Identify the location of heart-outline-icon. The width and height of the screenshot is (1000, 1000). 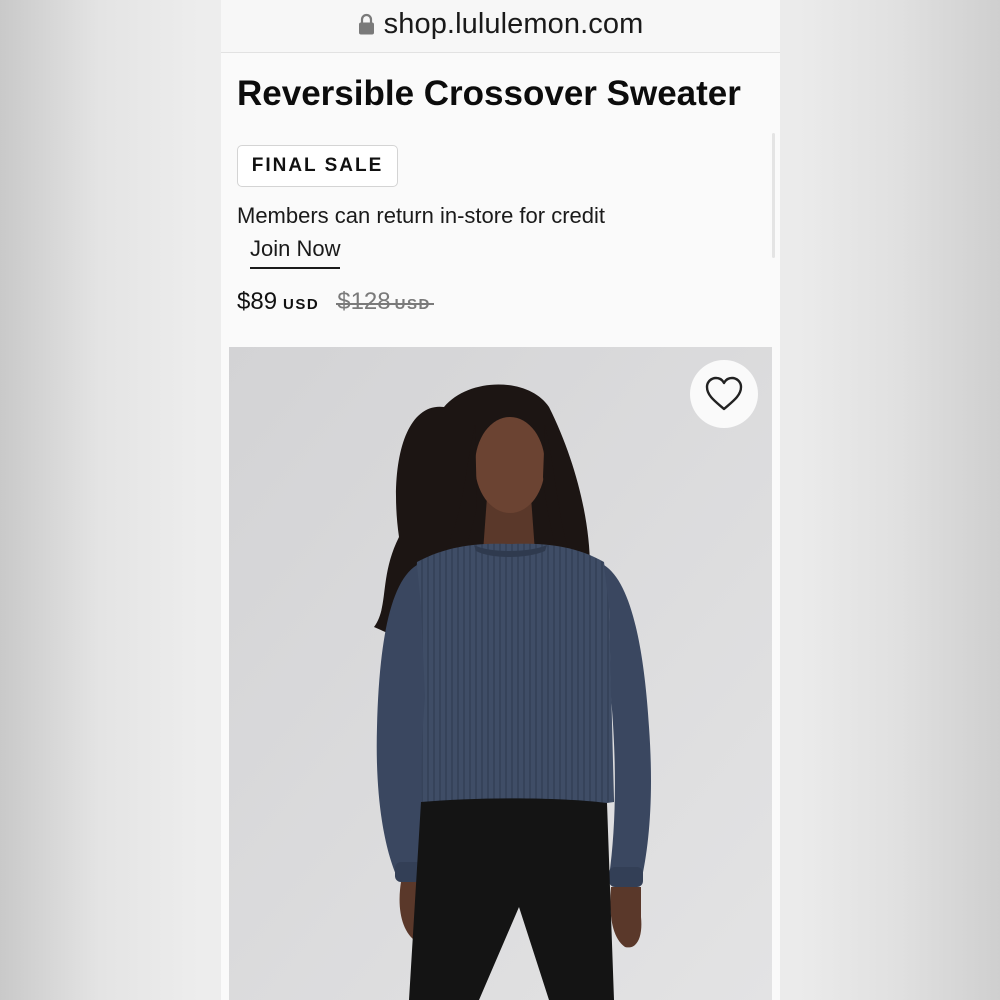
(724, 393).